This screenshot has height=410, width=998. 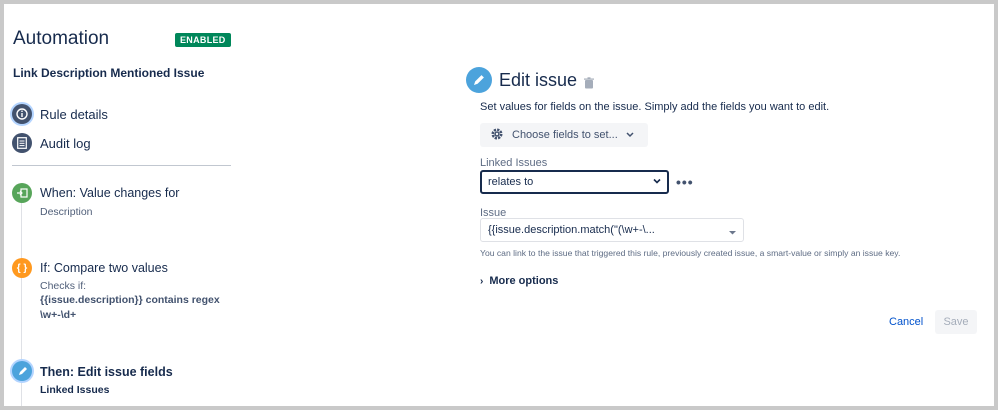 What do you see at coordinates (22, 114) in the screenshot?
I see `info-icon` at bounding box center [22, 114].